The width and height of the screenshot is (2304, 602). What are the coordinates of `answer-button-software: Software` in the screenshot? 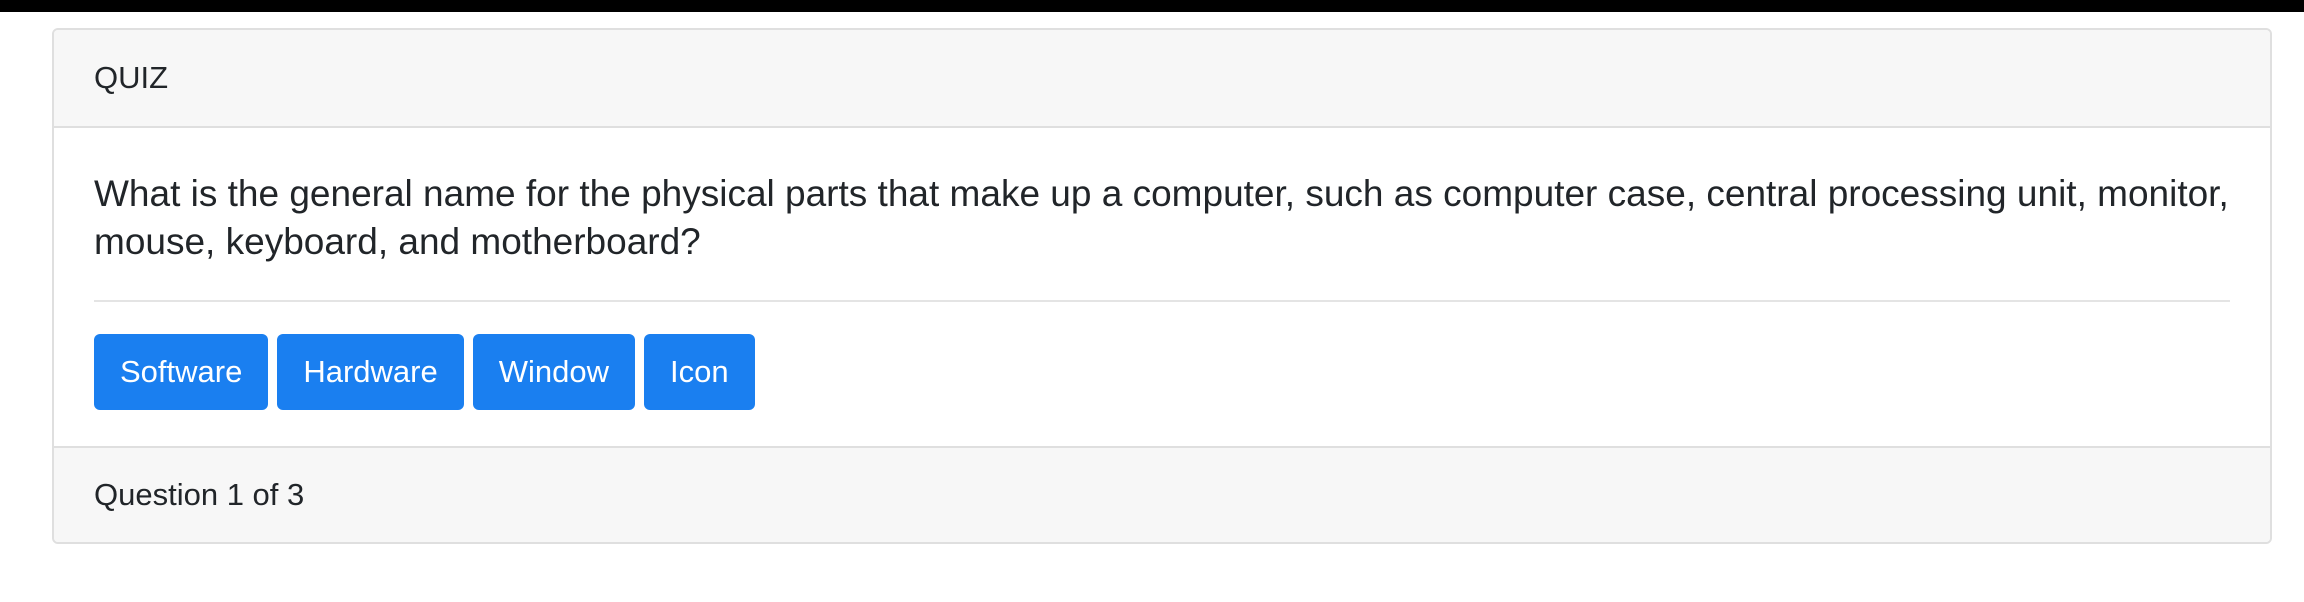 It's located at (181, 372).